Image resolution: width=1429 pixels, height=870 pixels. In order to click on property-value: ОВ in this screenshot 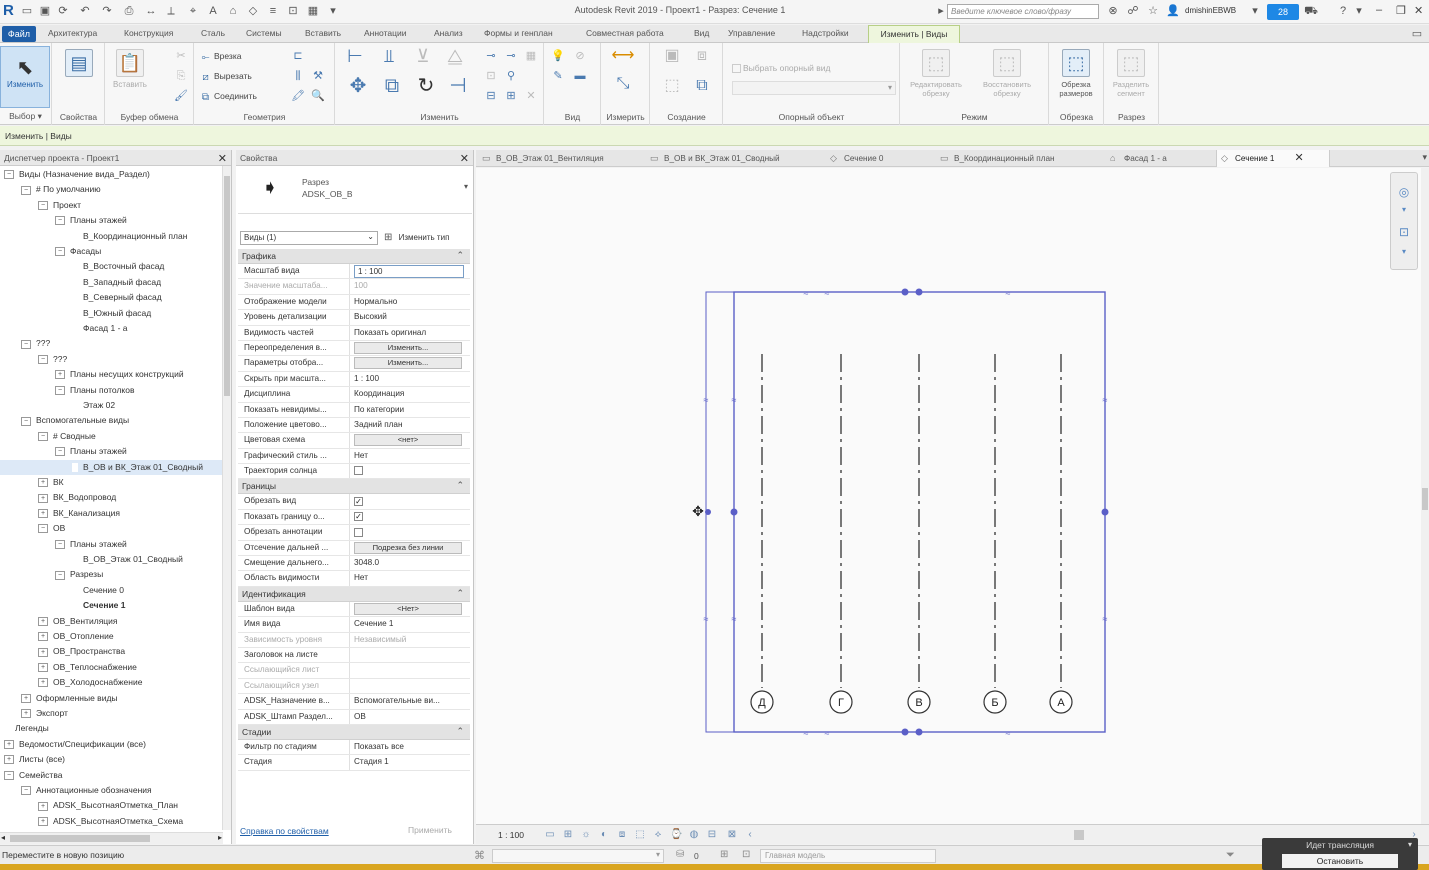, I will do `click(409, 717)`.